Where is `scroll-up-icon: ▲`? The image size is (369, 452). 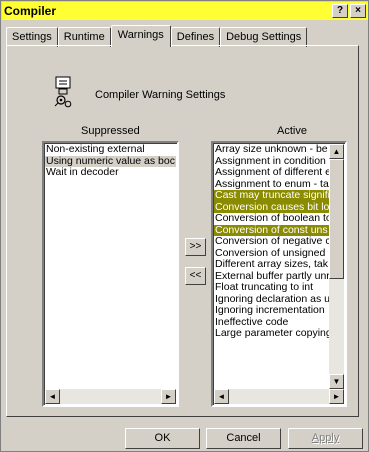
scroll-up-icon: ▲ is located at coordinates (336, 151).